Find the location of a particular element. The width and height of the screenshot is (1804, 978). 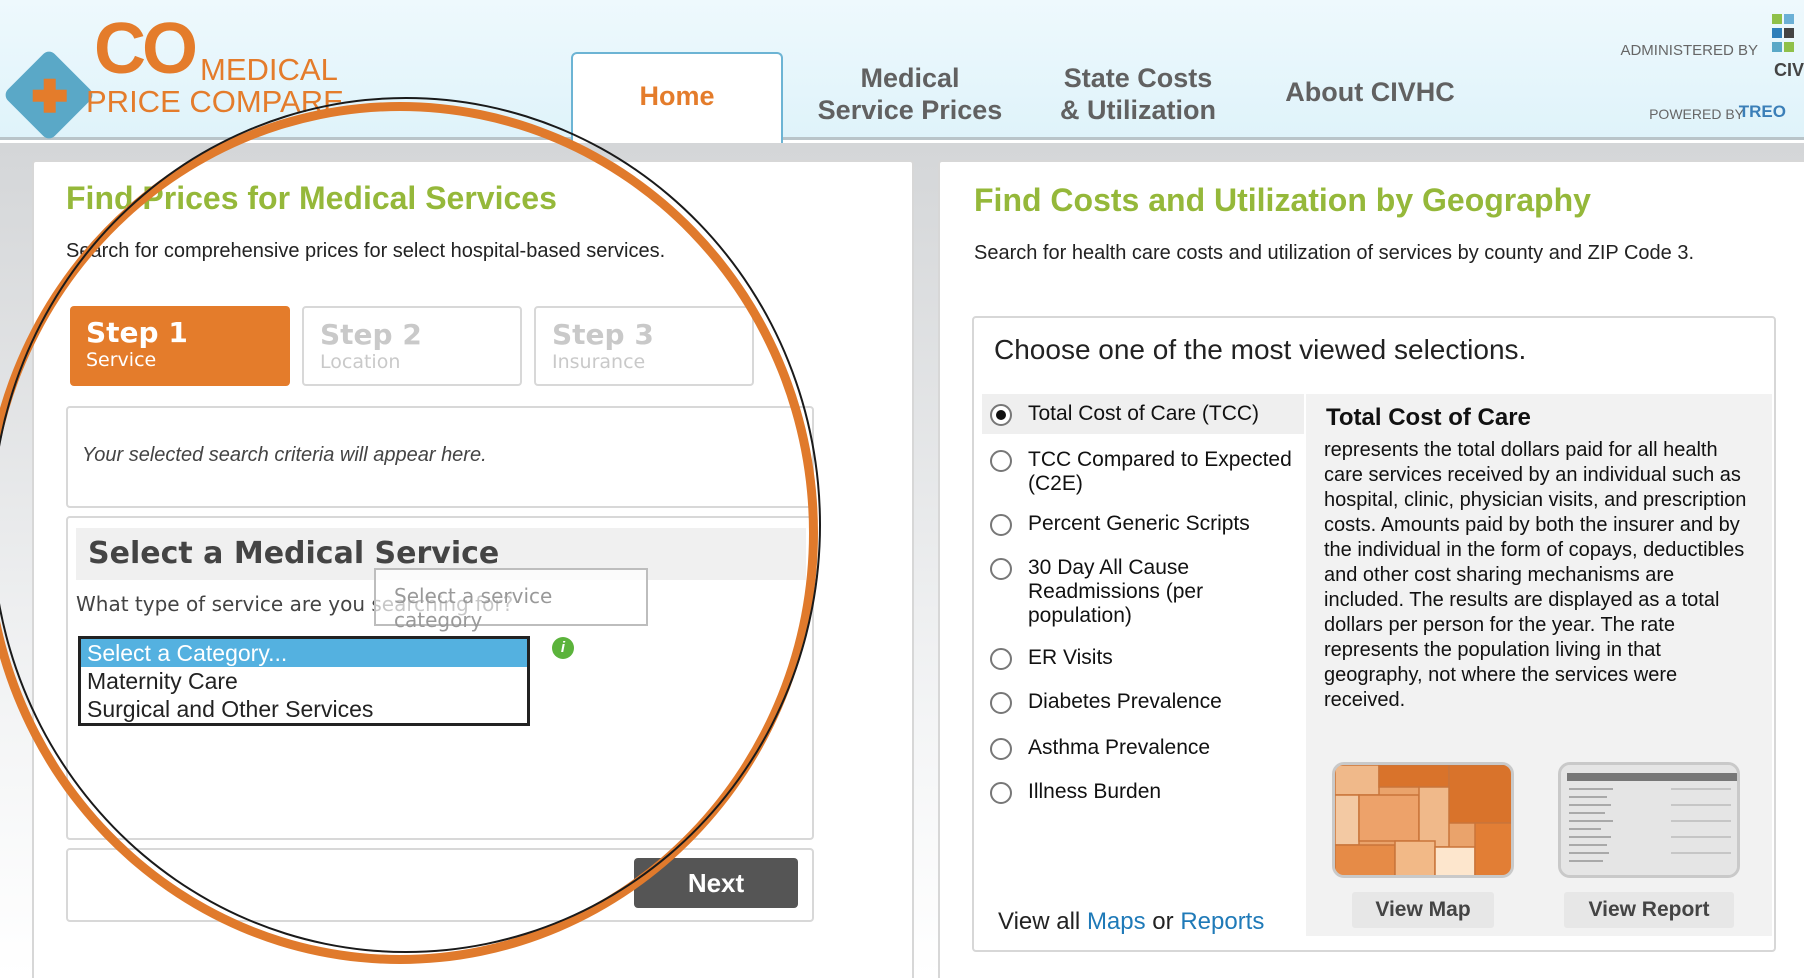

administered-by-text: ADMINISTERED BY is located at coordinates (1689, 50).